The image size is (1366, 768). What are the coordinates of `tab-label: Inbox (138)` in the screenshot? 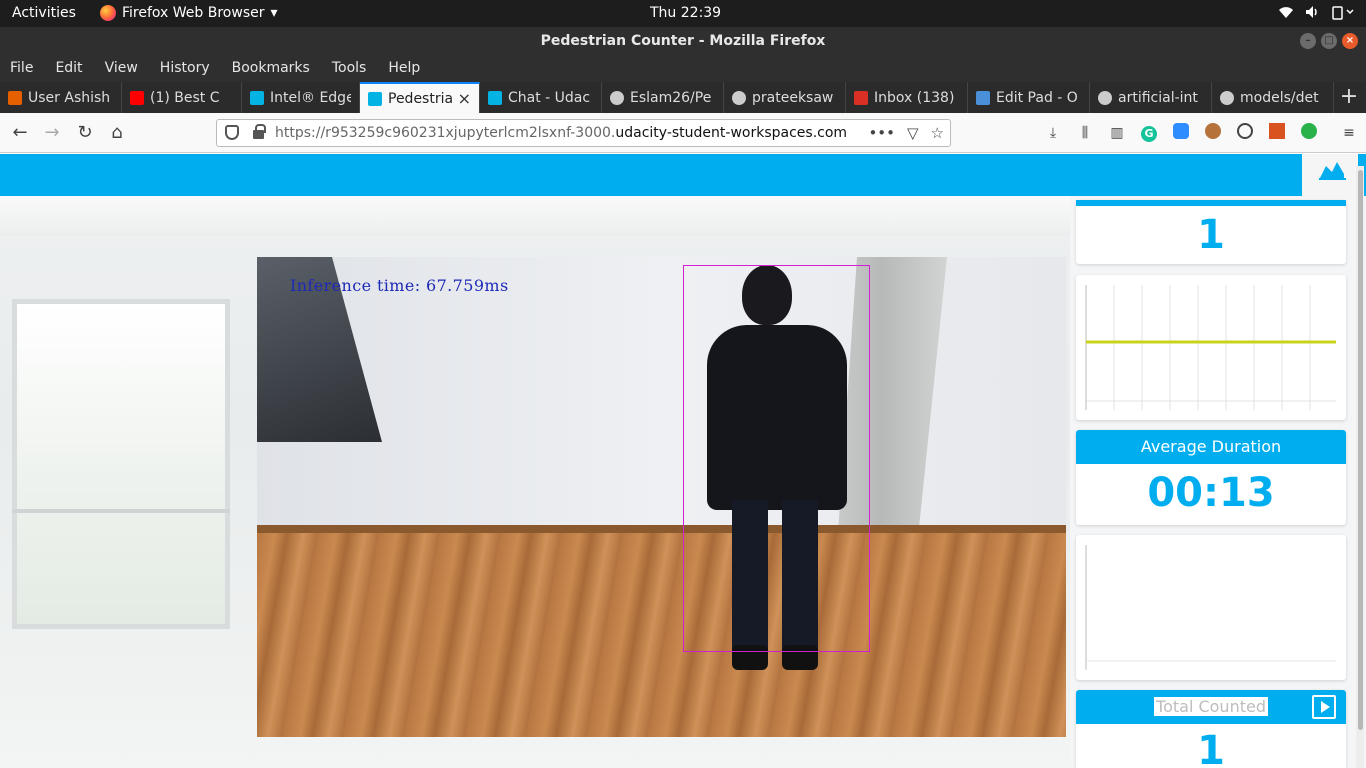 It's located at (914, 97).